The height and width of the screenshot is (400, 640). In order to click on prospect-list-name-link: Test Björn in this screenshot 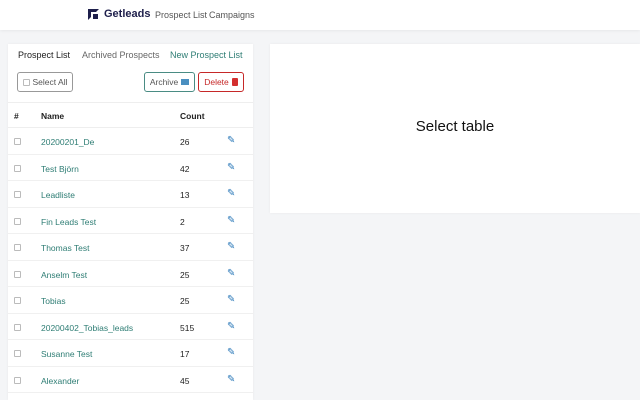, I will do `click(60, 169)`.